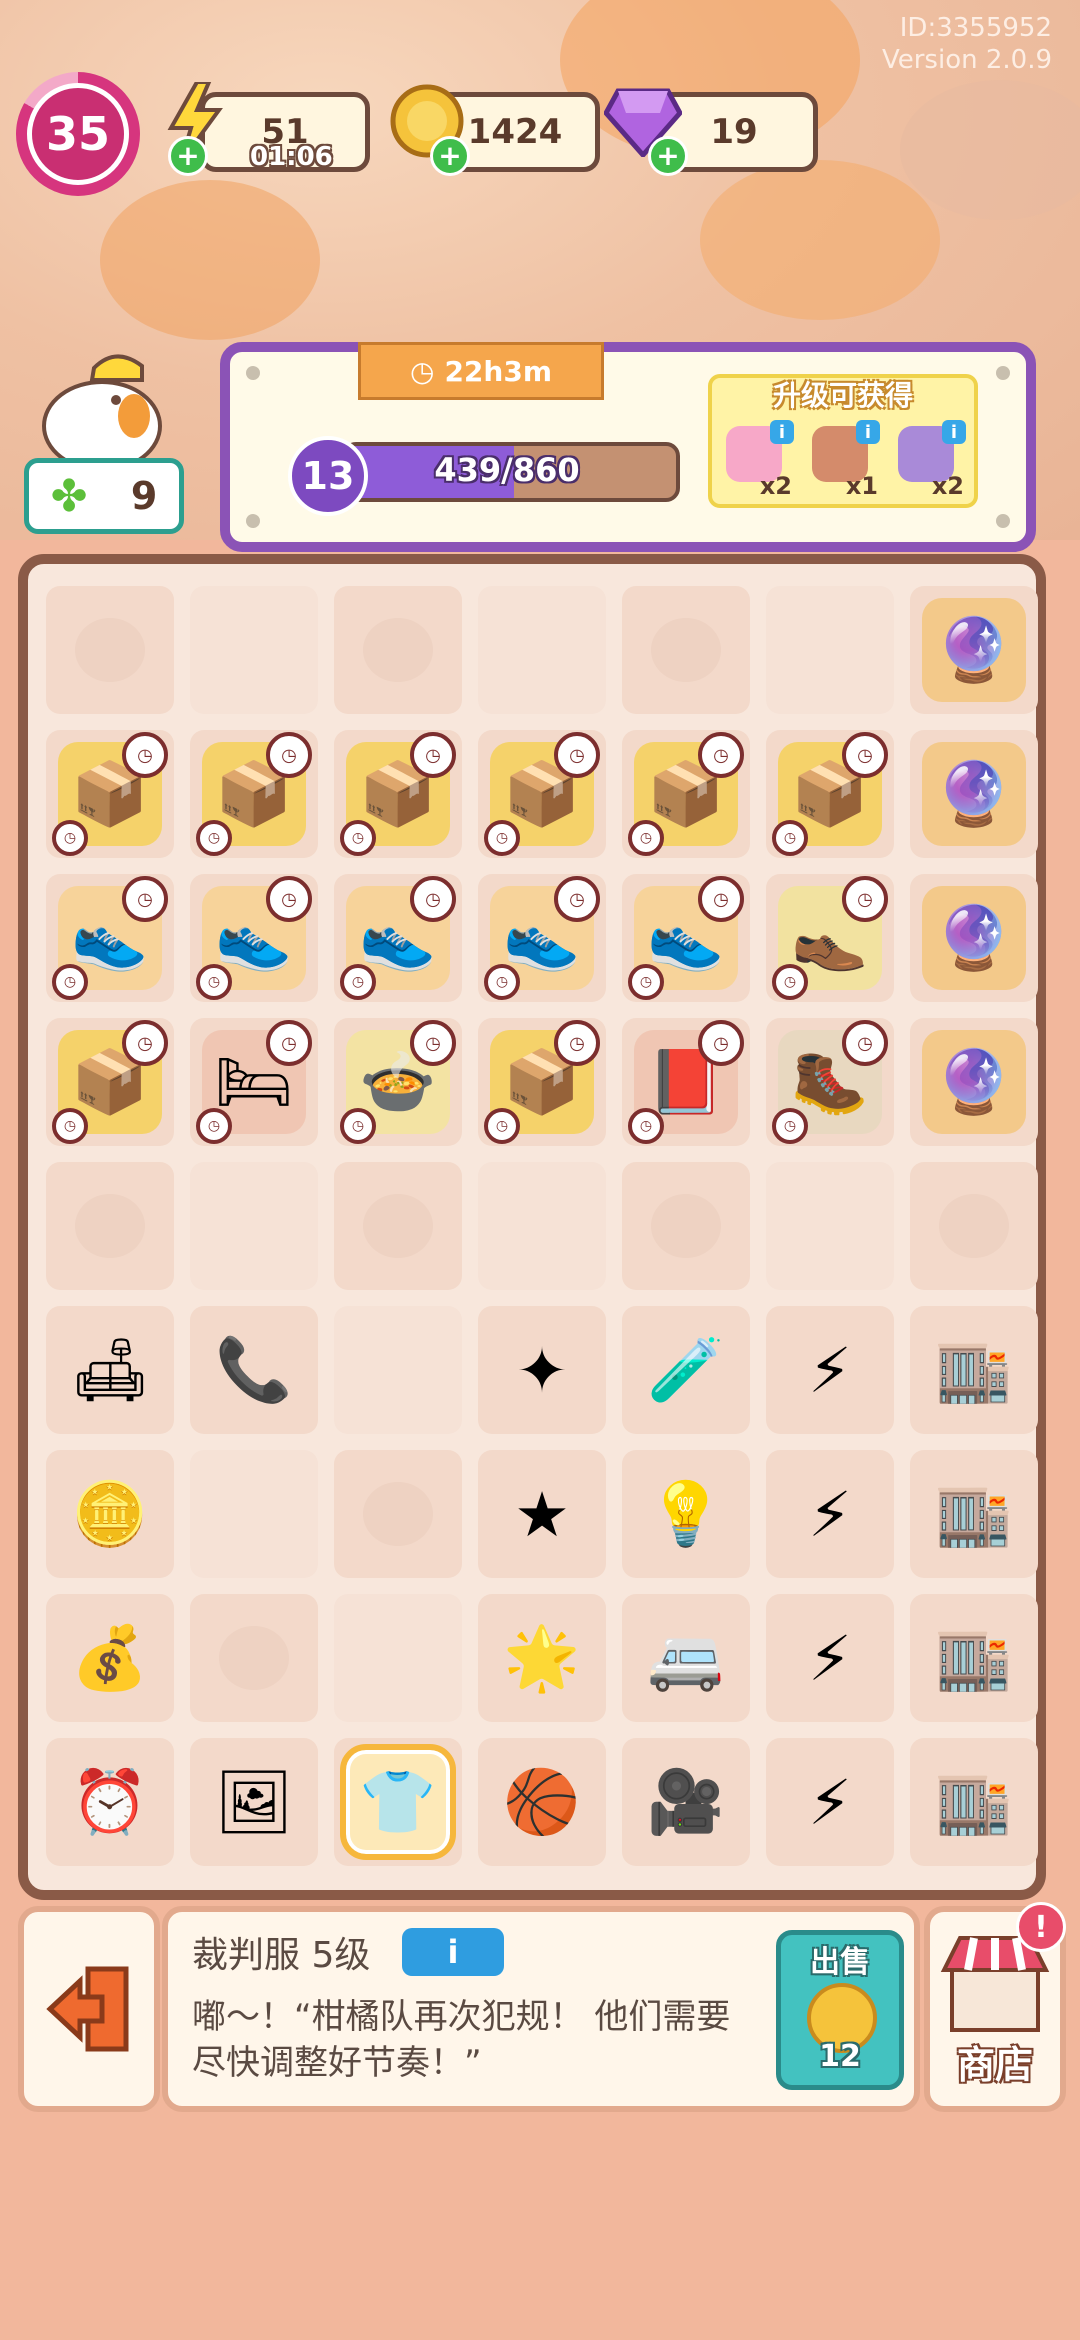 Image resolution: width=1080 pixels, height=2340 pixels. Describe the element at coordinates (995, 2007) in the screenshot. I see `shop-button: 商店 !` at that location.